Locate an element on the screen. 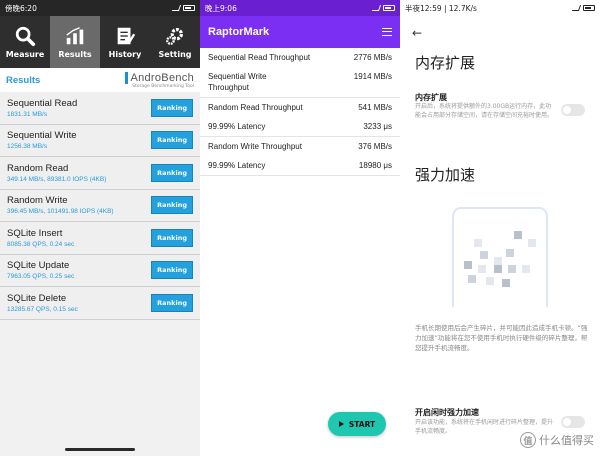 The width and height of the screenshot is (600, 456). result-label: Sequential Read Throughput is located at coordinates (259, 57).